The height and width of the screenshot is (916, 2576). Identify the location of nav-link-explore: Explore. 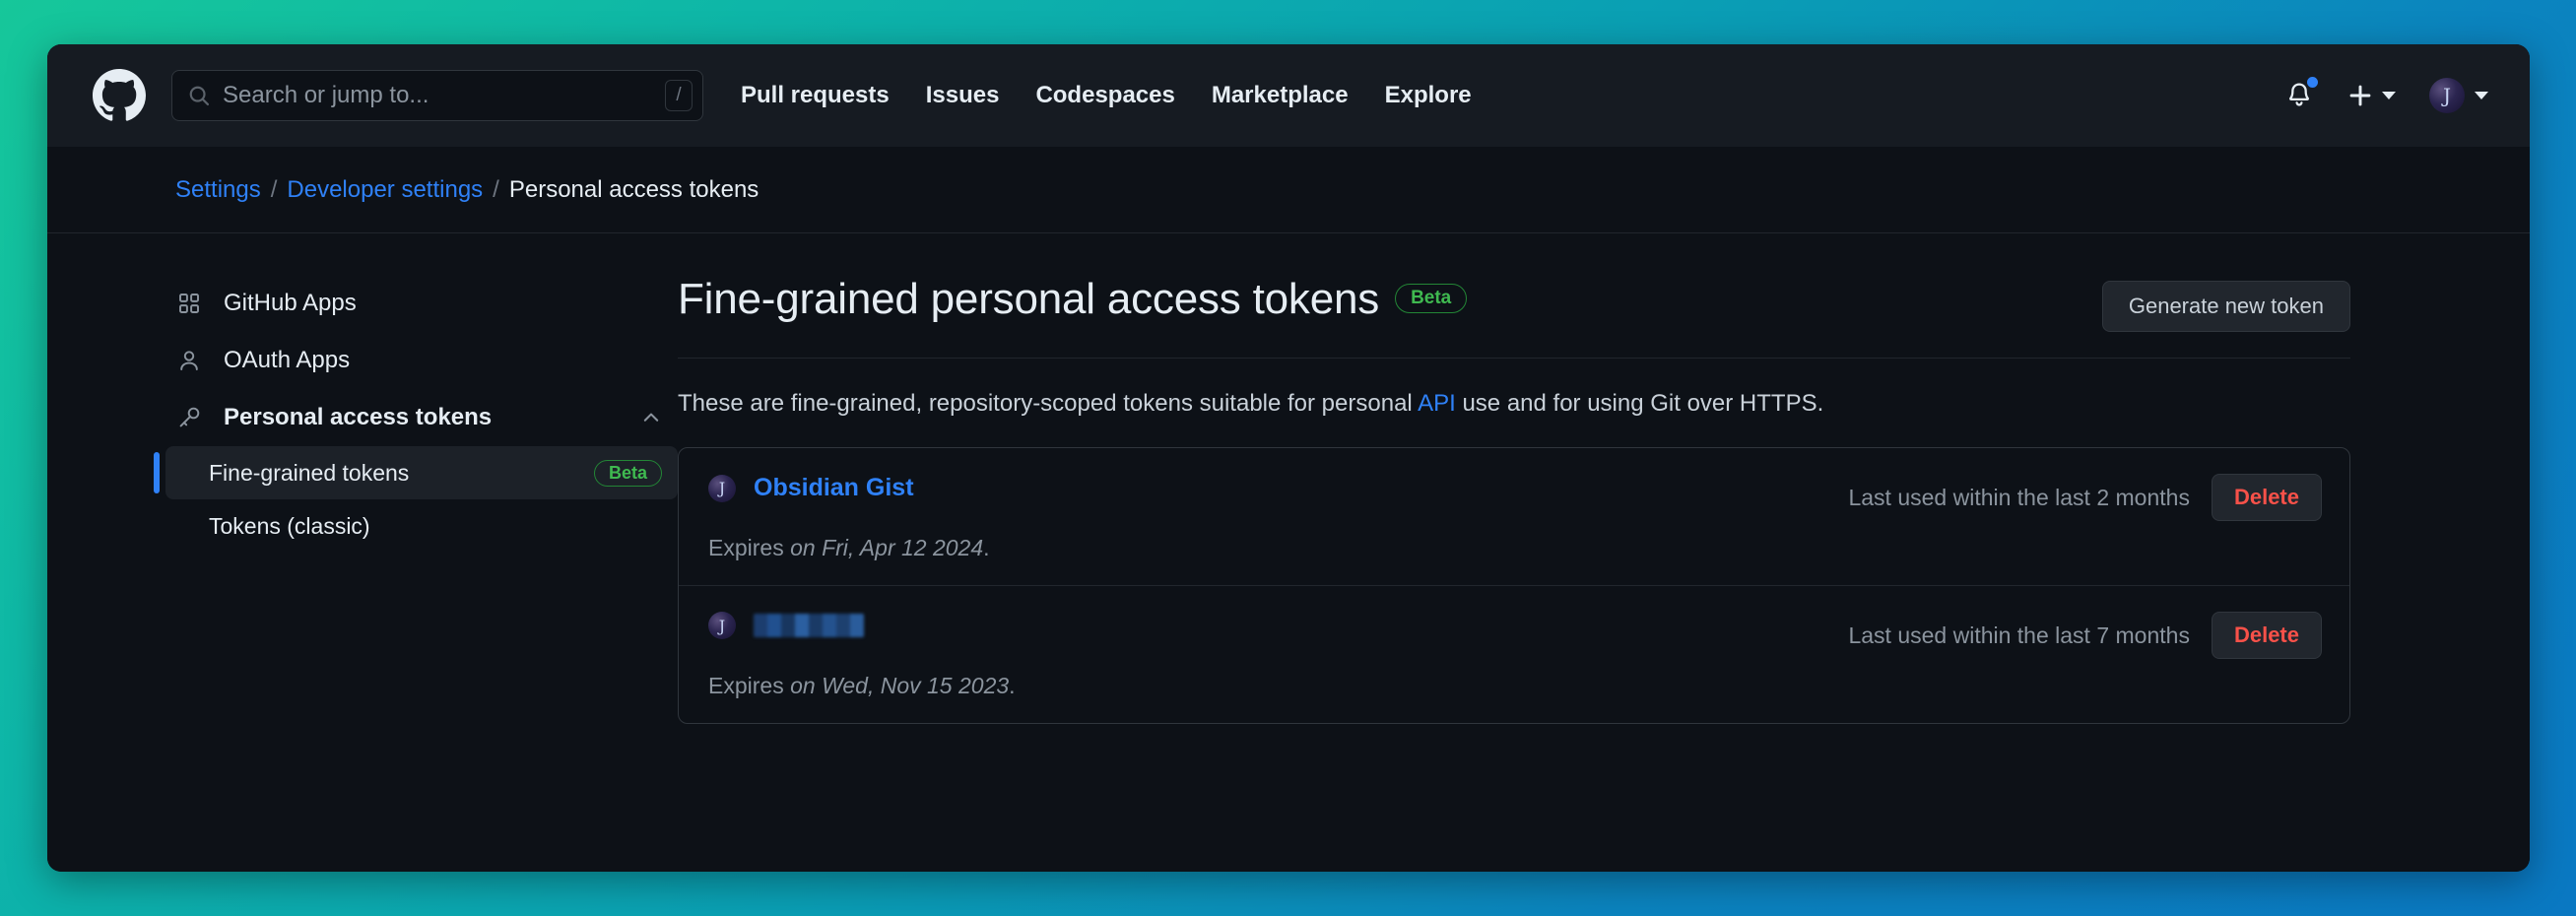
(1429, 96).